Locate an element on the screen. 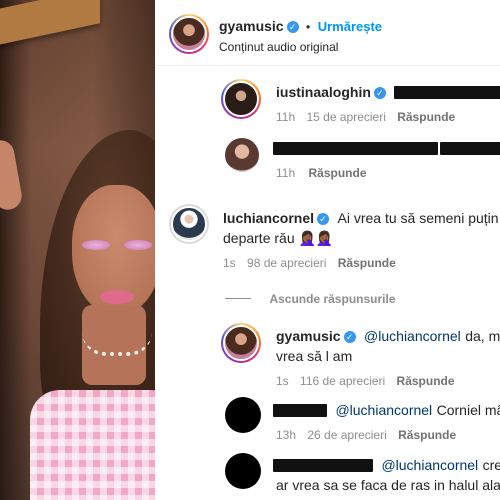 The image size is (500, 500). comment-avatar-luchiancornel is located at coordinates (189, 224).